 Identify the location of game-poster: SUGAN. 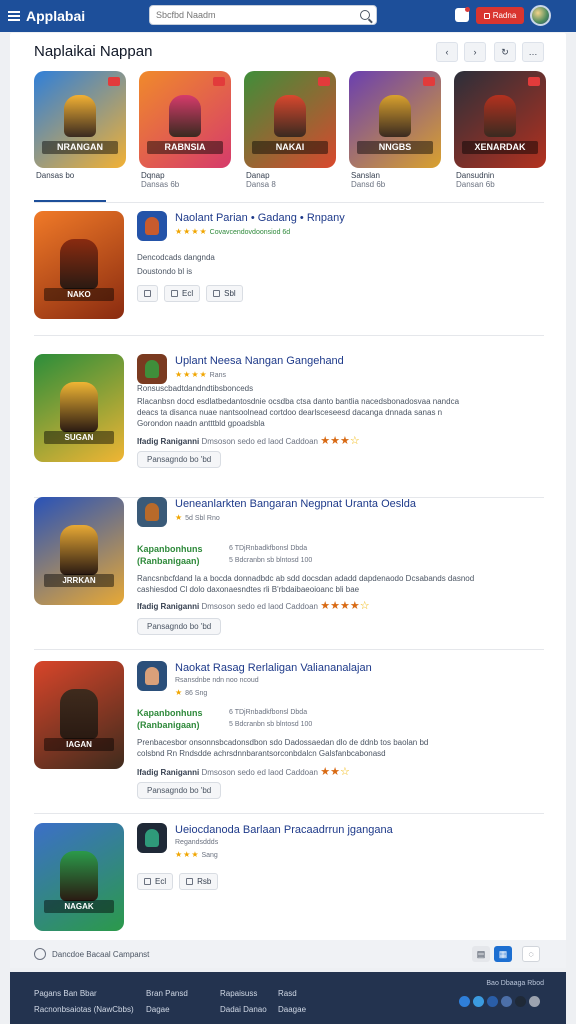
(79, 408).